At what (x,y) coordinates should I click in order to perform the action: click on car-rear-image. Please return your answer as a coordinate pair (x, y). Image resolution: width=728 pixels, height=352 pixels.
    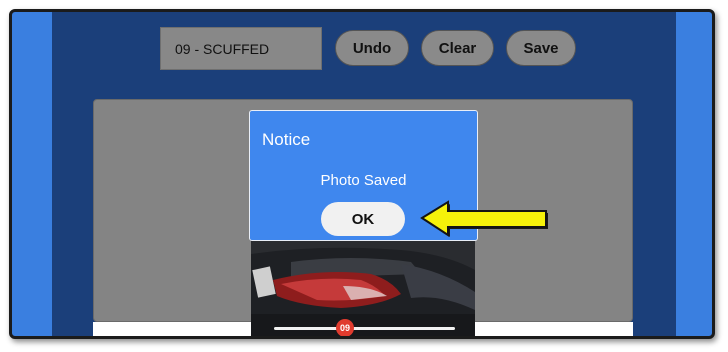
    Looking at the image, I should click on (363, 288).